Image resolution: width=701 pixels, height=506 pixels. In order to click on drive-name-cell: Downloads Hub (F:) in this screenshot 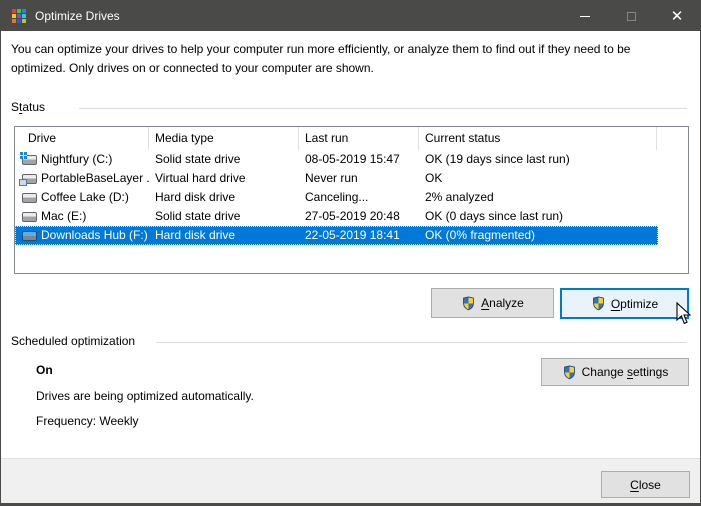, I will do `click(94, 235)`.